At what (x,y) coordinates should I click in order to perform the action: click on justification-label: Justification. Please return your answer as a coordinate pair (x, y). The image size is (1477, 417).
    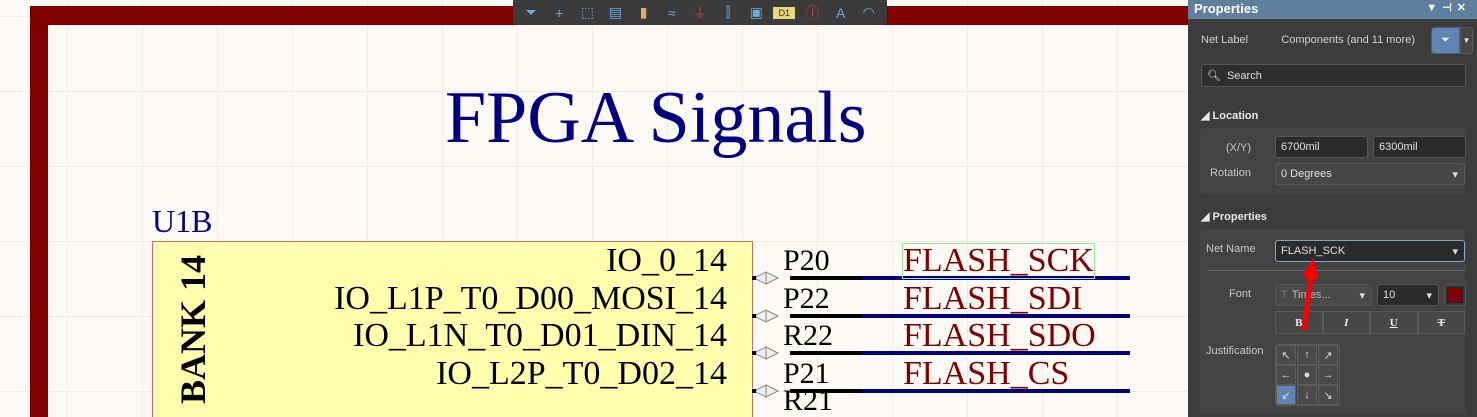
    Looking at the image, I should click on (1235, 351).